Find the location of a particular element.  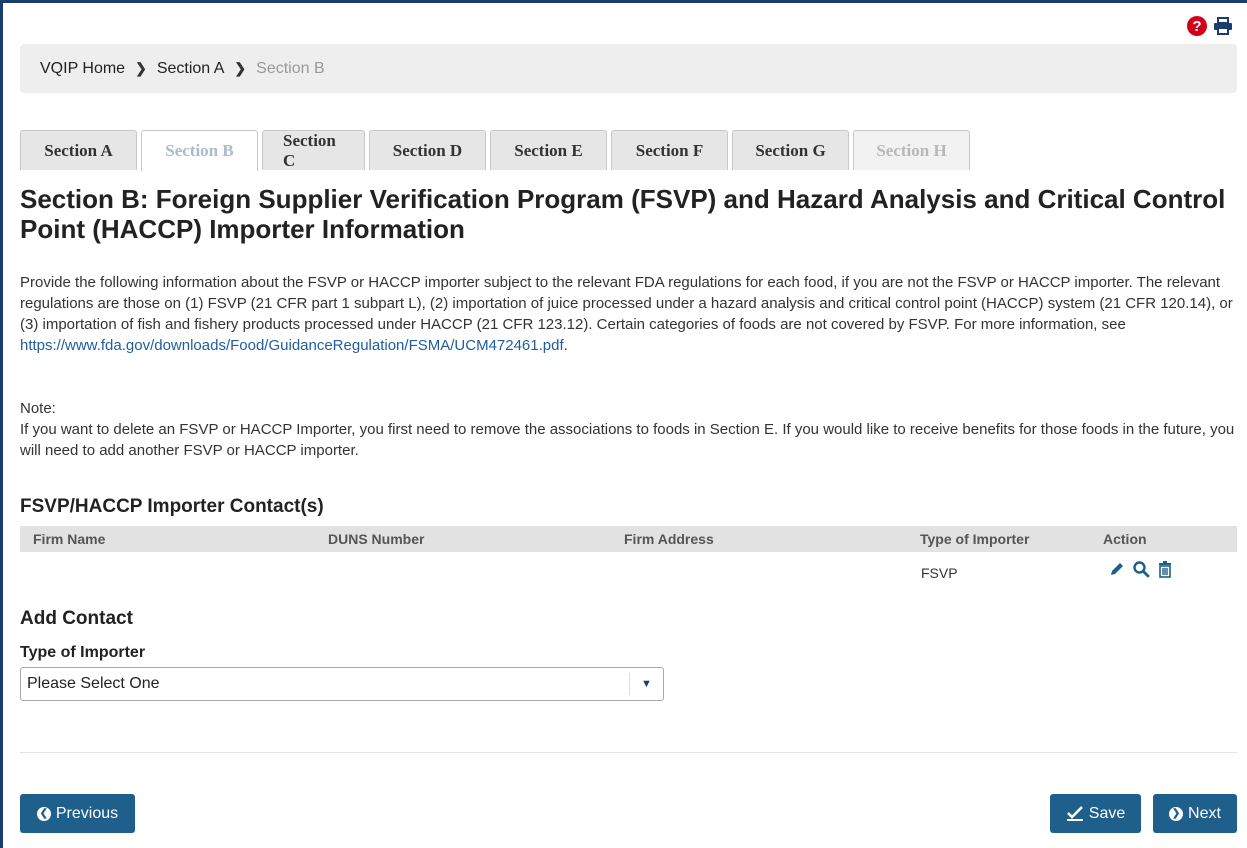

cell-type-of-importer: FSVP is located at coordinates (939, 573).